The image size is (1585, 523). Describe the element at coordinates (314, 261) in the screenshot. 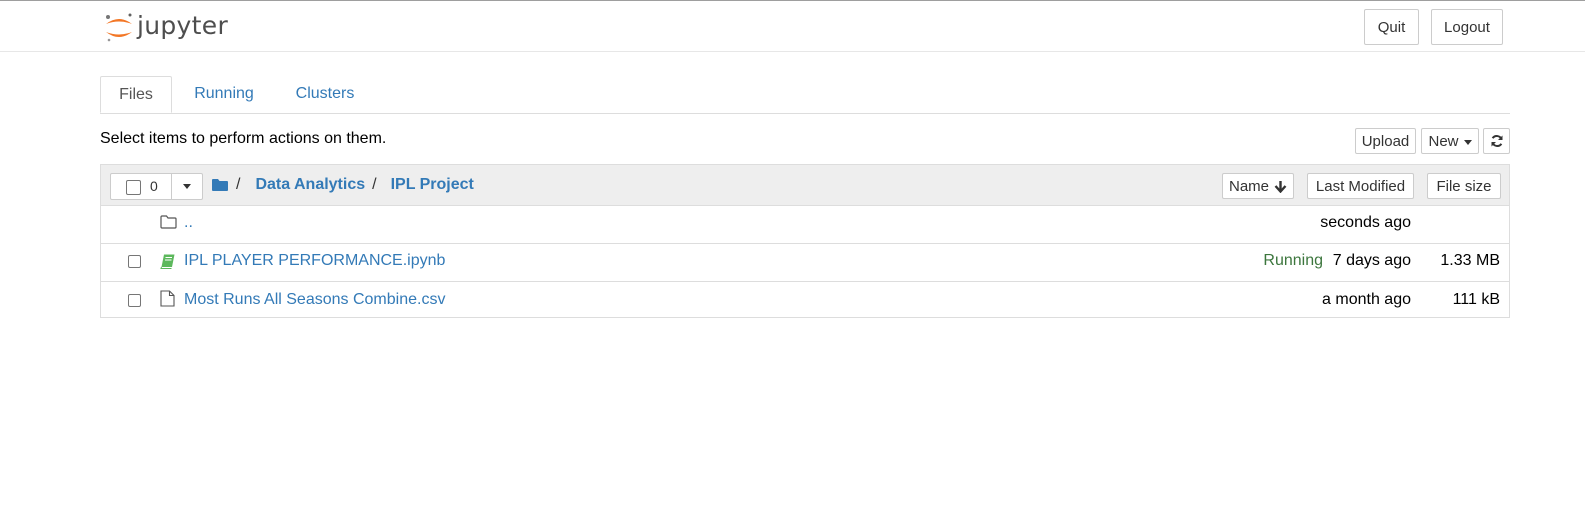

I see `file-name-link: IPL PLAYER PERFORMANCE.ipynb` at that location.